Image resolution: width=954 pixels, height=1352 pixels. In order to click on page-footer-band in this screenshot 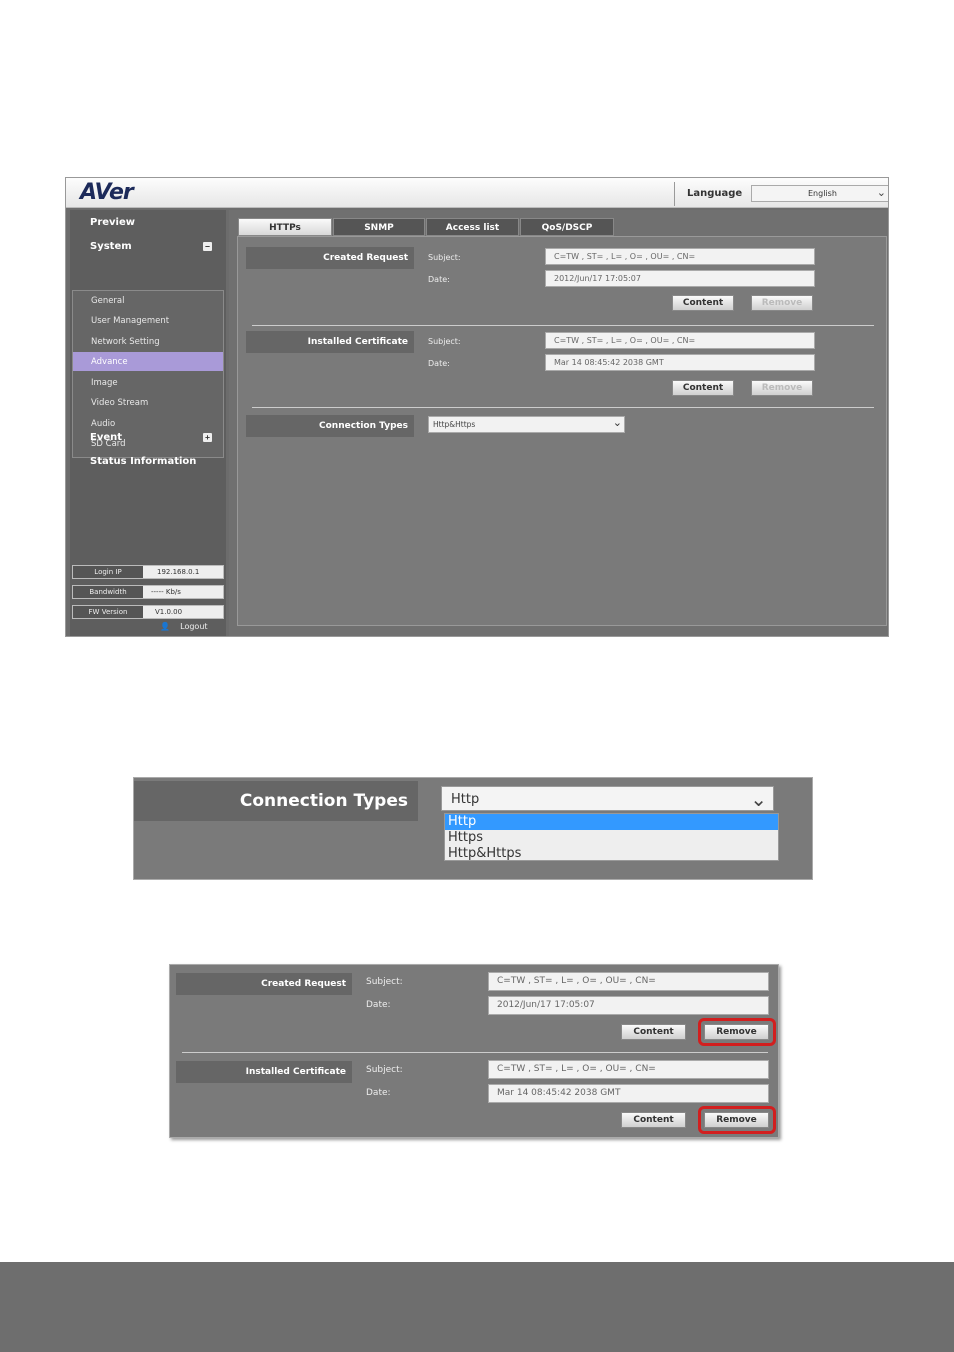, I will do `click(477, 1307)`.